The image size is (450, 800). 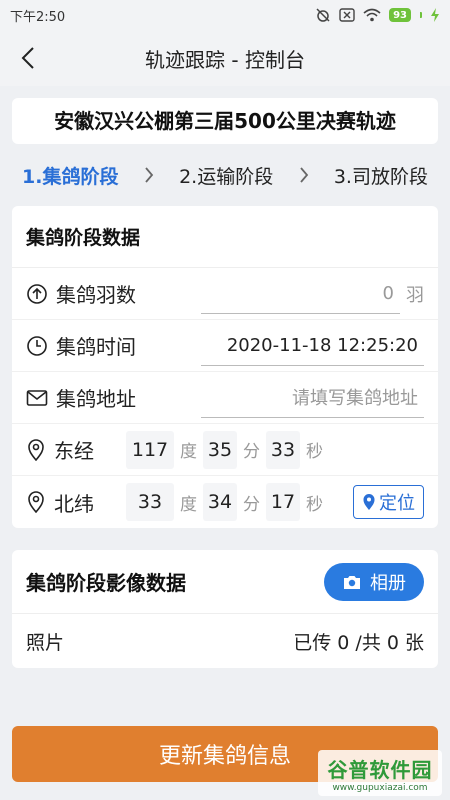 I want to click on media-title: 集鸽阶段影像数据, so click(x=106, y=583).